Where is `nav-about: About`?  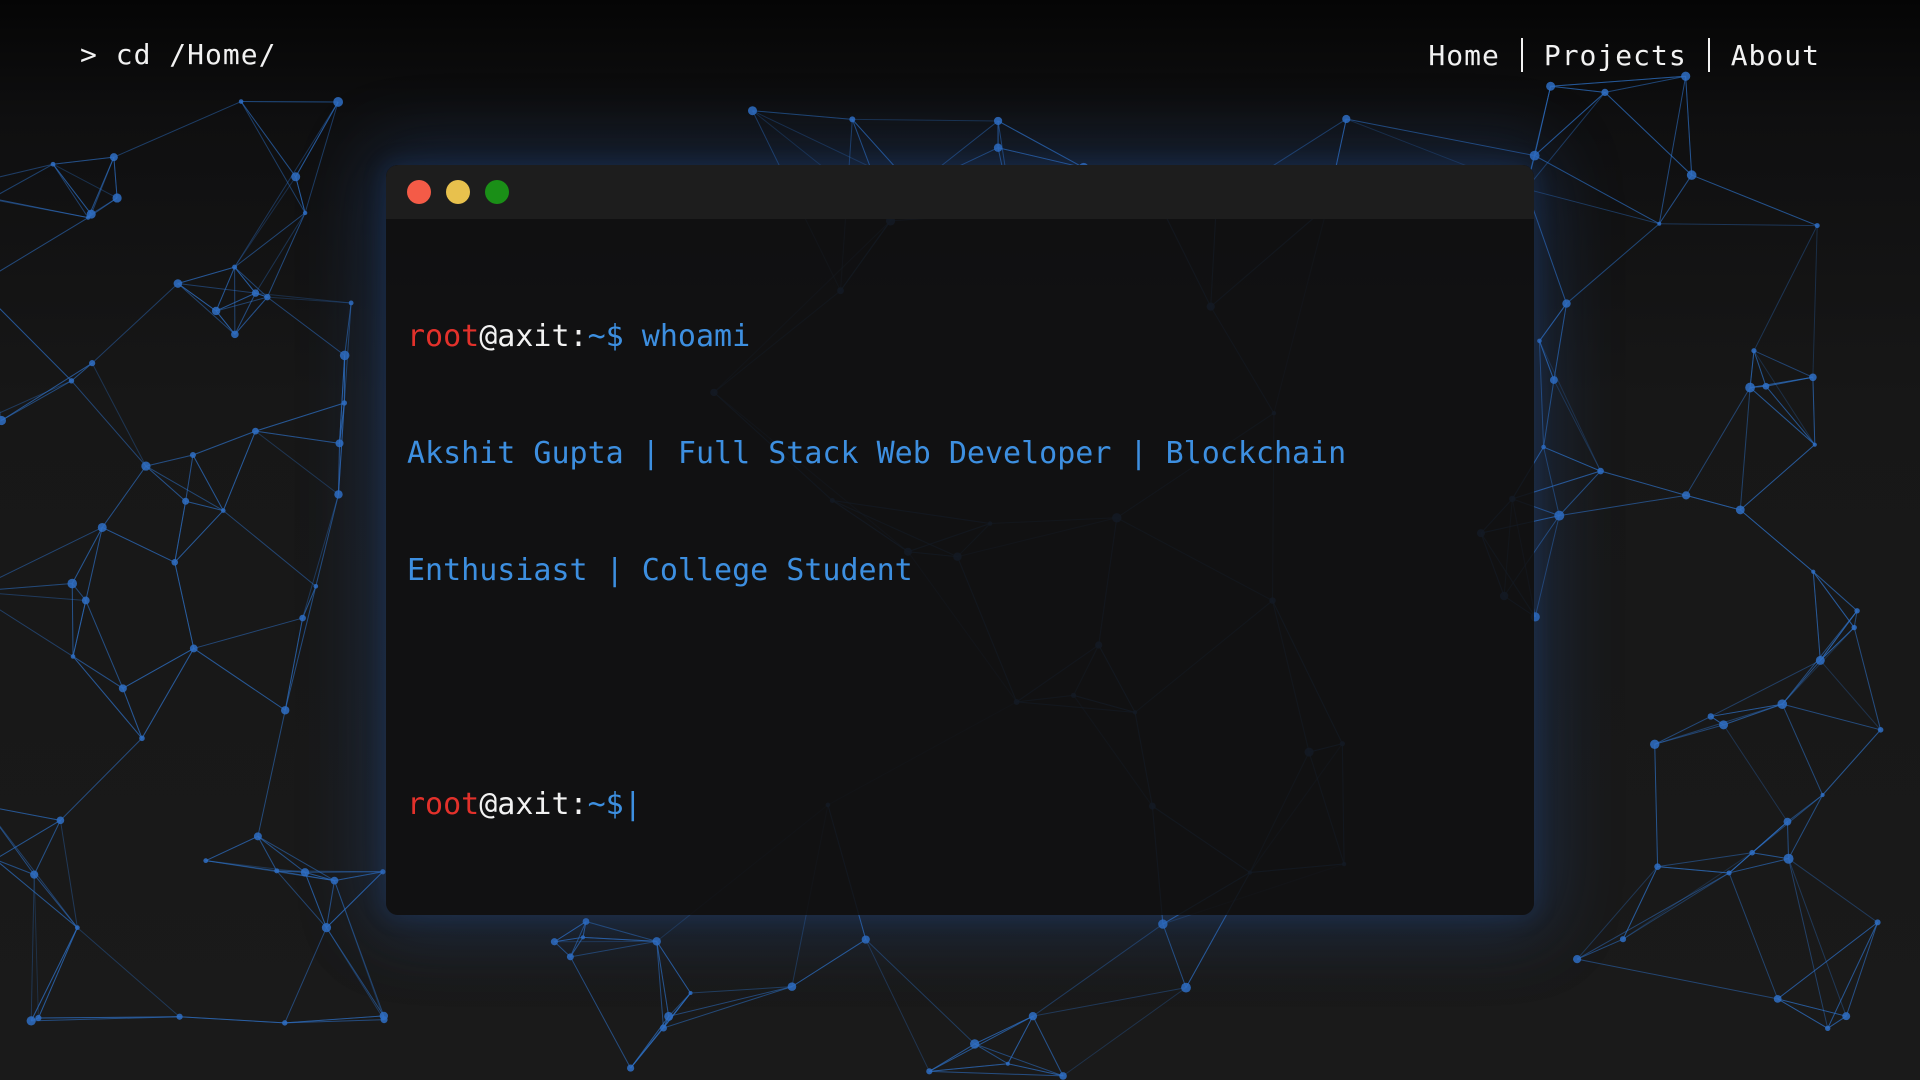 nav-about: About is located at coordinates (1775, 55).